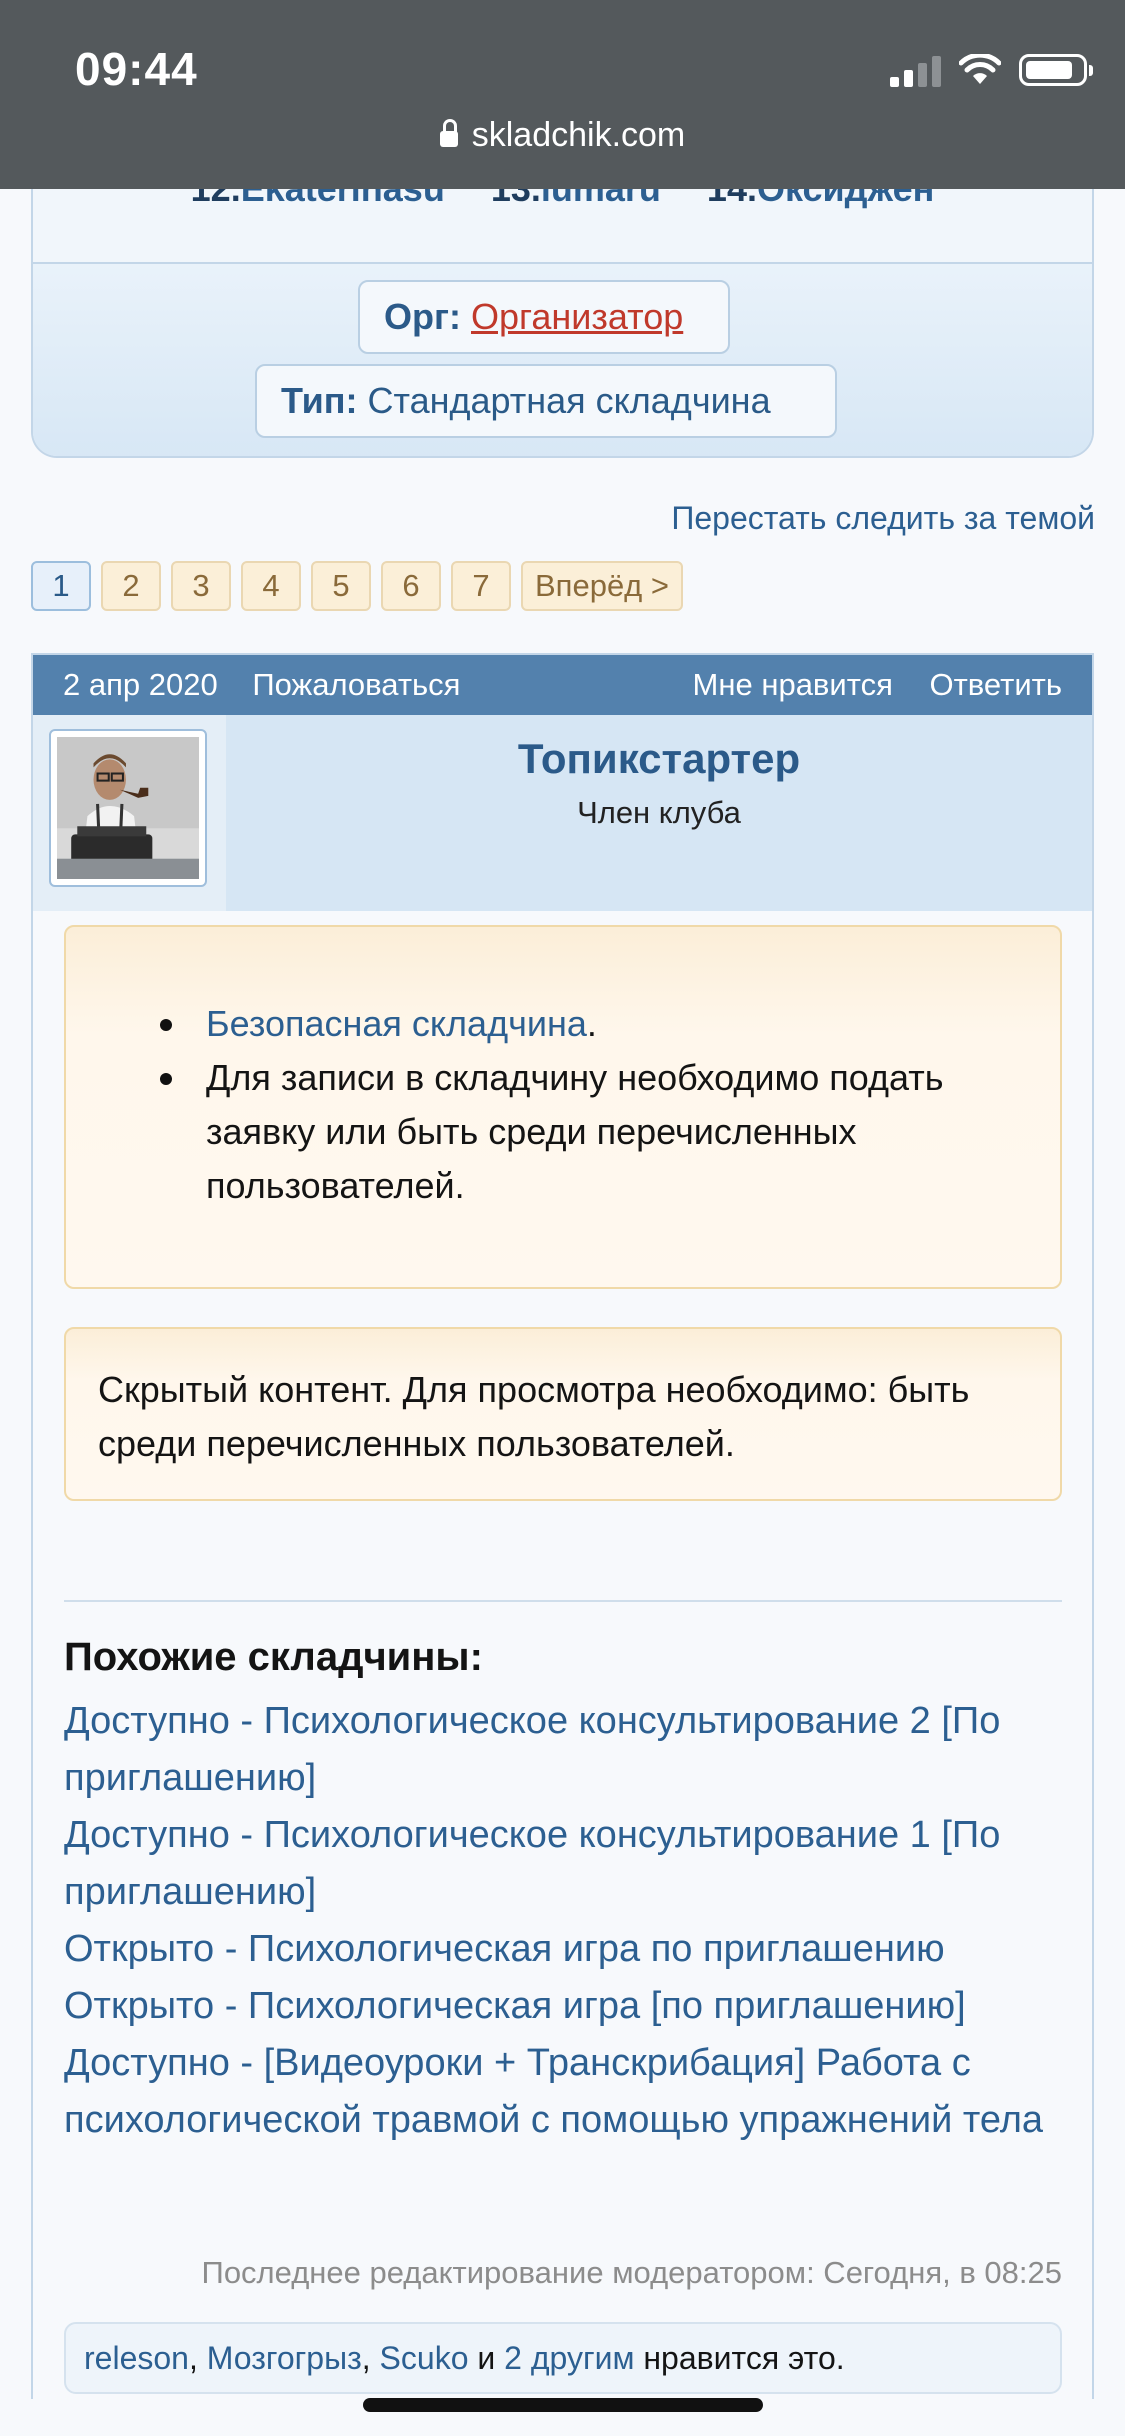  Describe the element at coordinates (61, 586) in the screenshot. I see `page-1: 1` at that location.